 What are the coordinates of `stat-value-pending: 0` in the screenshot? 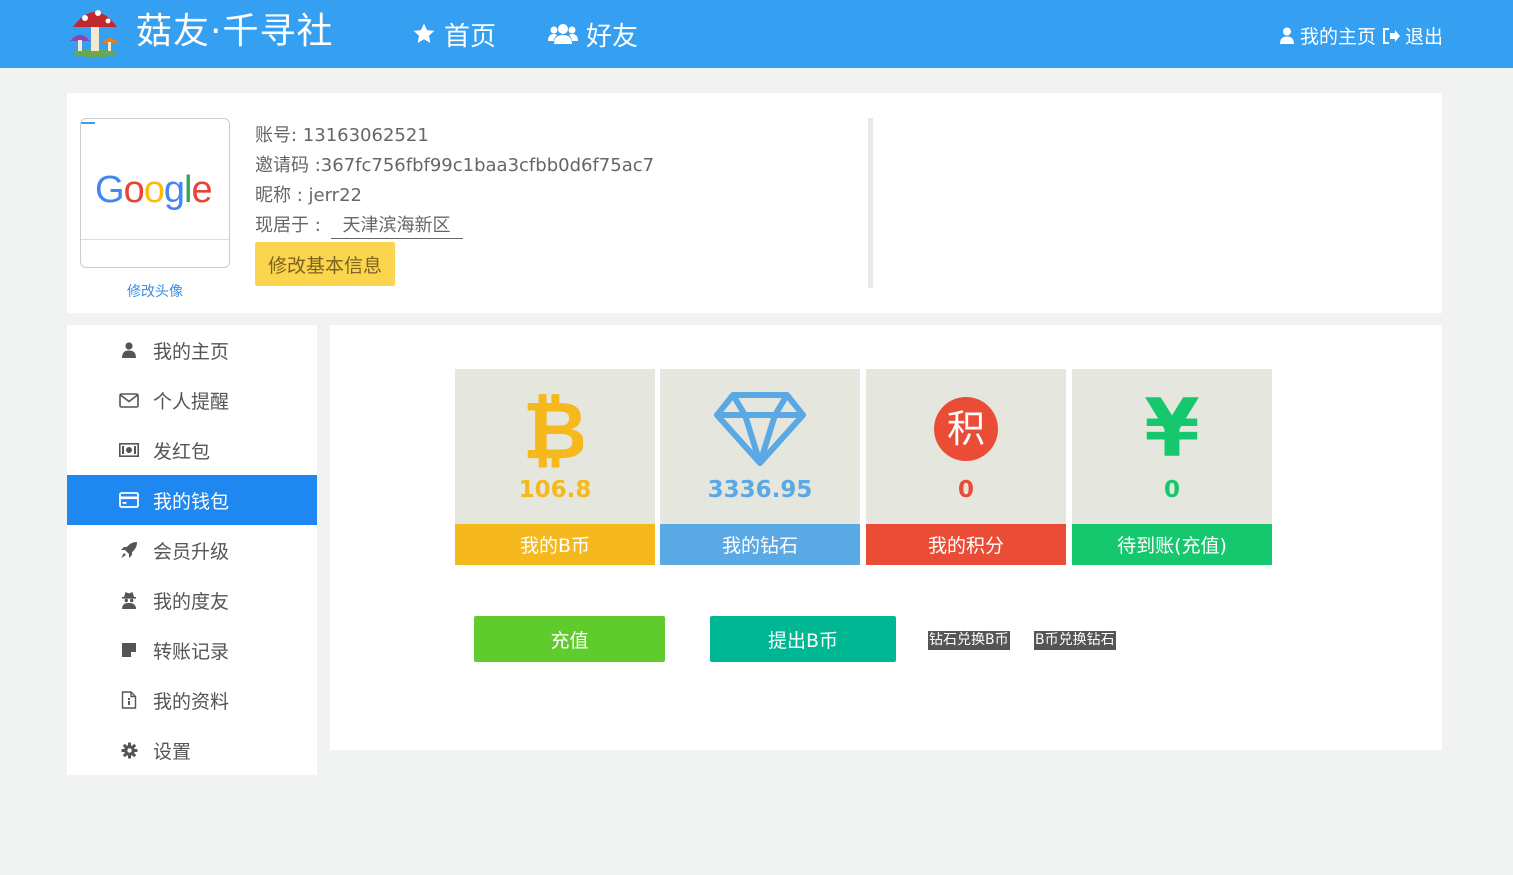 It's located at (1171, 490).